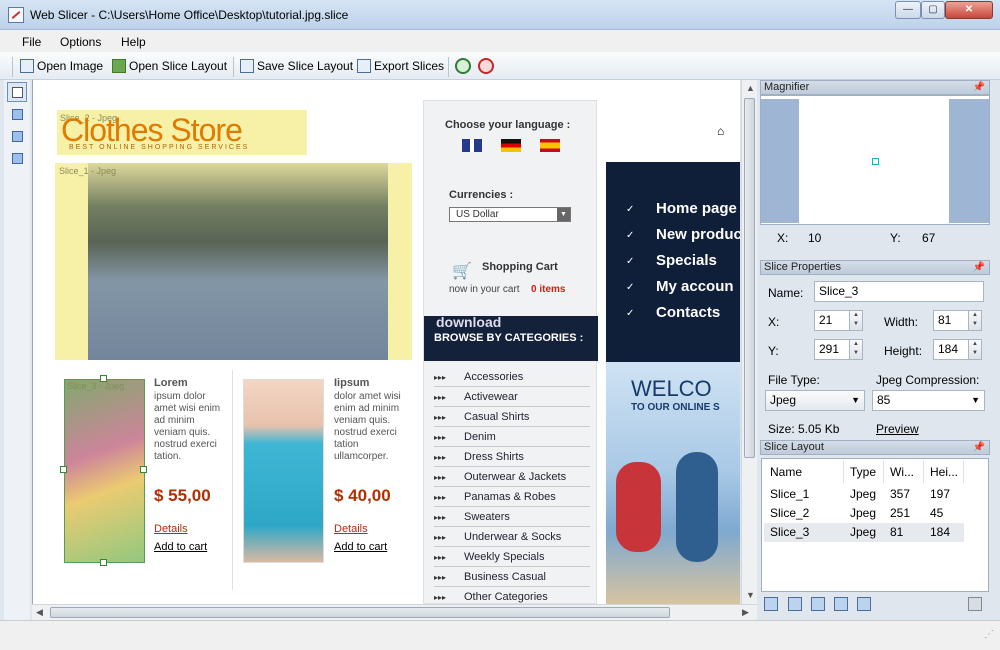 The image size is (1000, 650). I want to click on category-item: ▸▸▸ Sweaters, so click(512, 517).